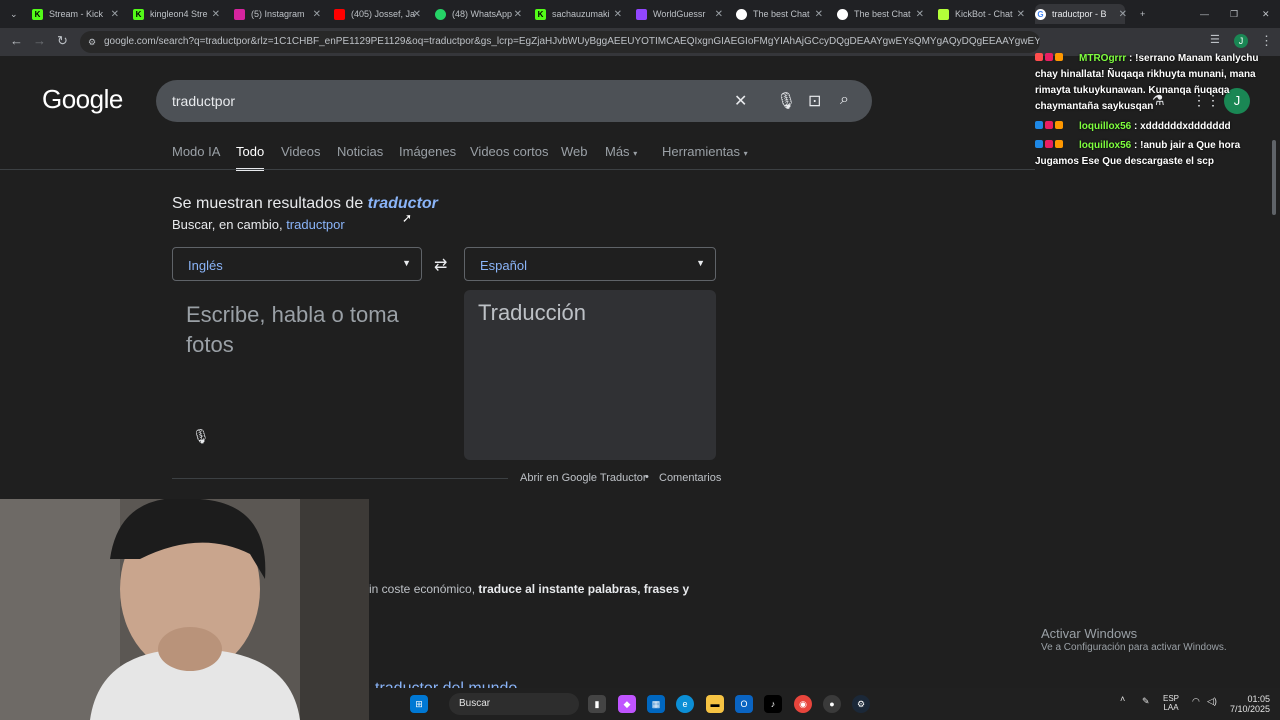 This screenshot has width=1280, height=720. What do you see at coordinates (250, 157) in the screenshot?
I see `tab-todo: Todo` at bounding box center [250, 157].